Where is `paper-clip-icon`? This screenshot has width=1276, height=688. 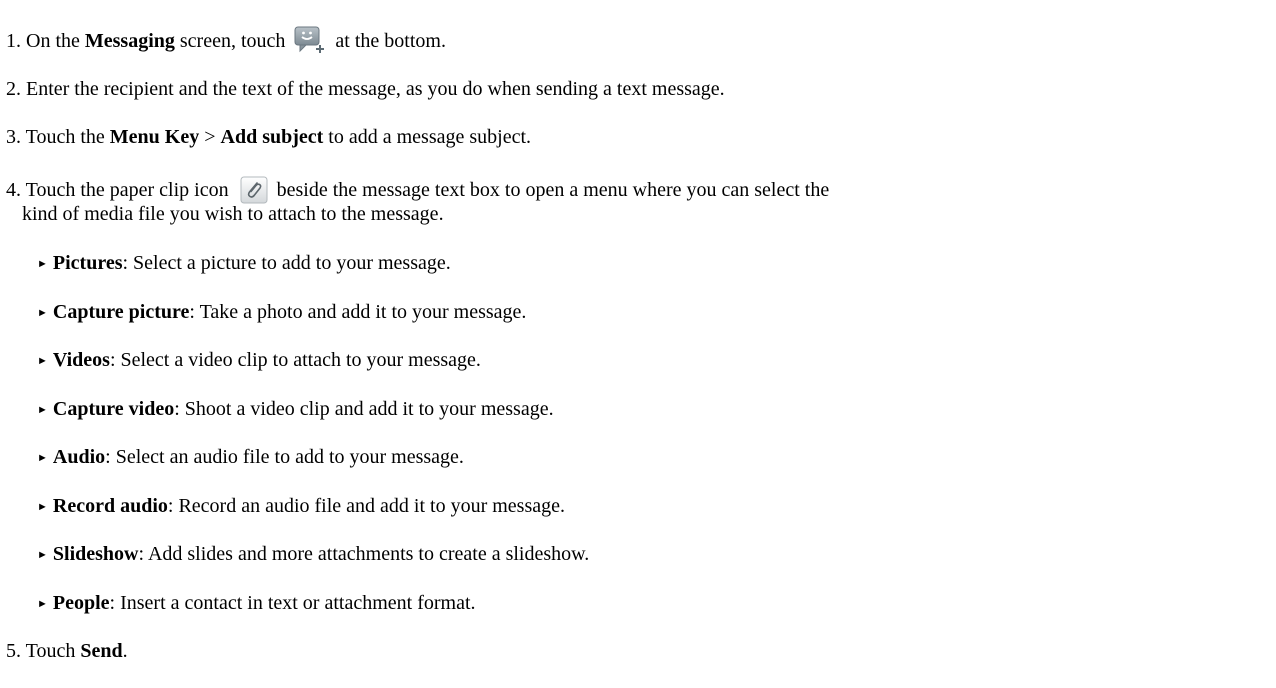
paper-clip-icon is located at coordinates (254, 190).